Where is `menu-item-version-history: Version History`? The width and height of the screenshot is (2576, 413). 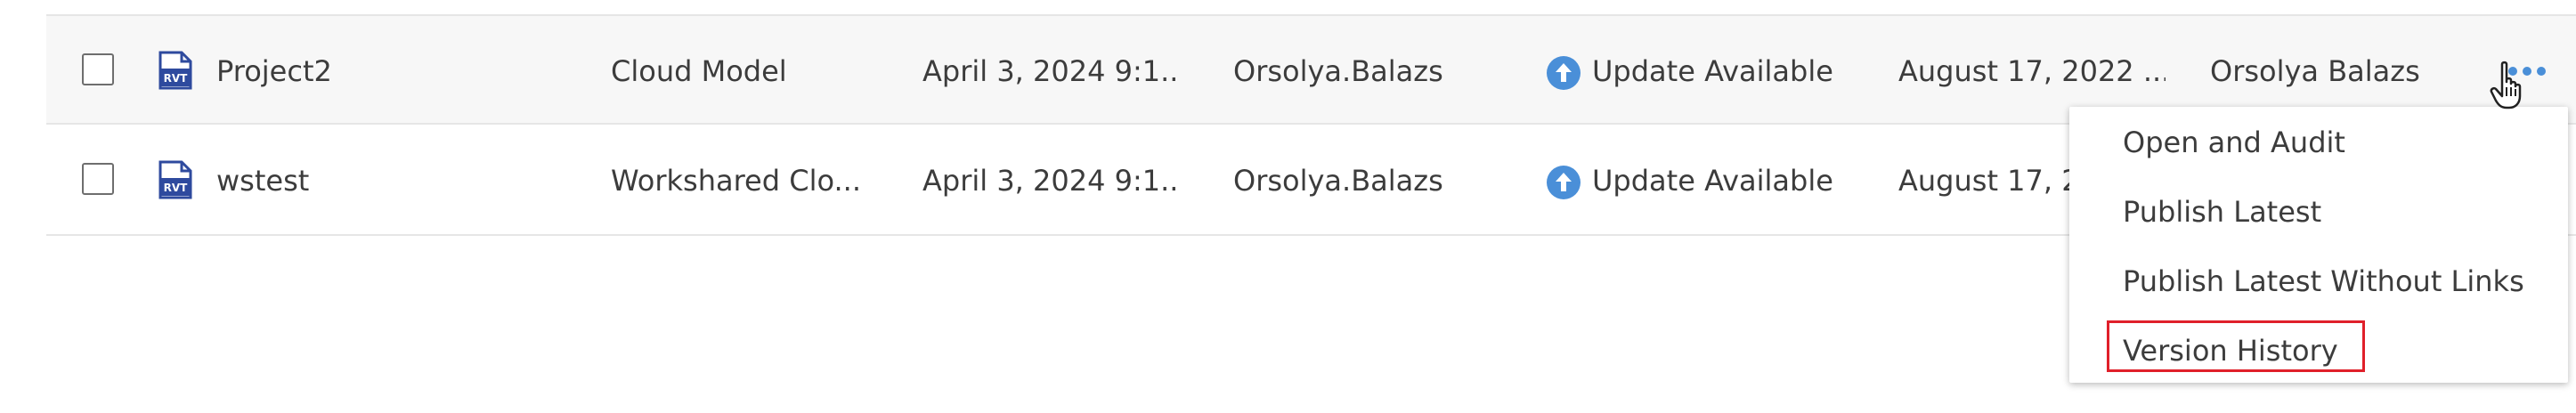 menu-item-version-history: Version History is located at coordinates (2318, 350).